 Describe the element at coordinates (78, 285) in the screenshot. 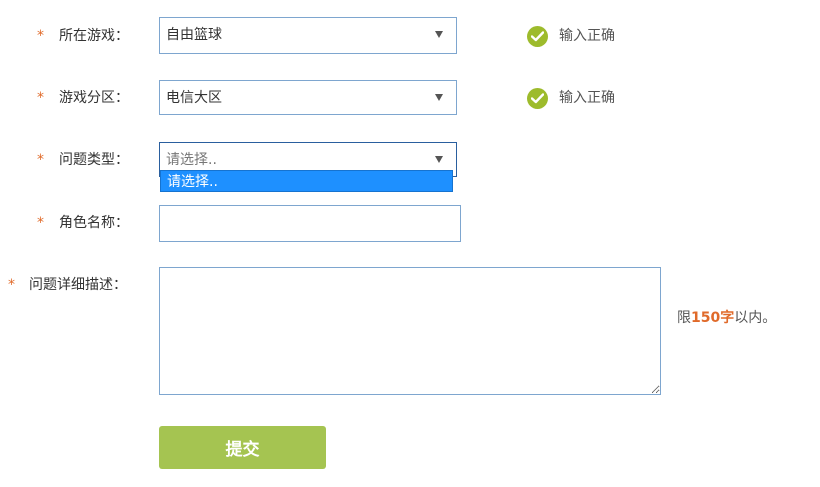

I see `description-label: 问题详细描述：` at that location.